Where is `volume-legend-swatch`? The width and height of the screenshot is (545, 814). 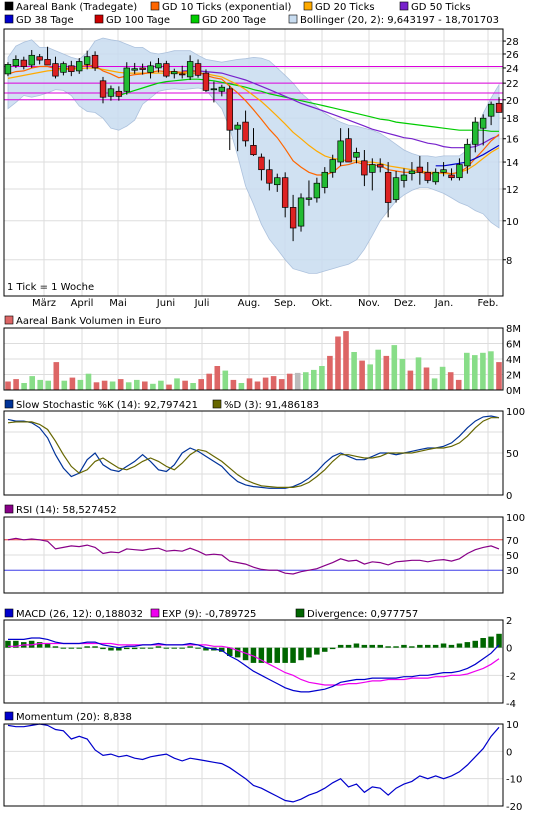
volume-legend-swatch is located at coordinates (9, 320).